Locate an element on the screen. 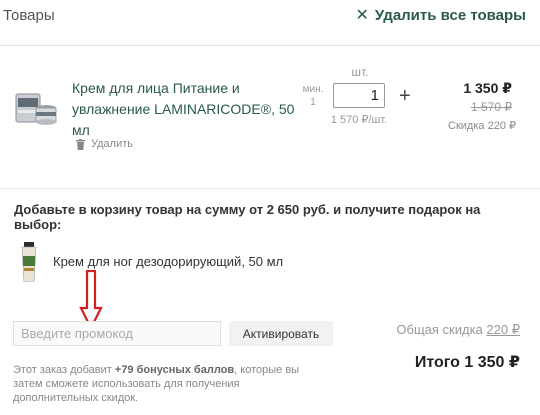  item-discount: Скидка 220 ₽ is located at coordinates (482, 126).